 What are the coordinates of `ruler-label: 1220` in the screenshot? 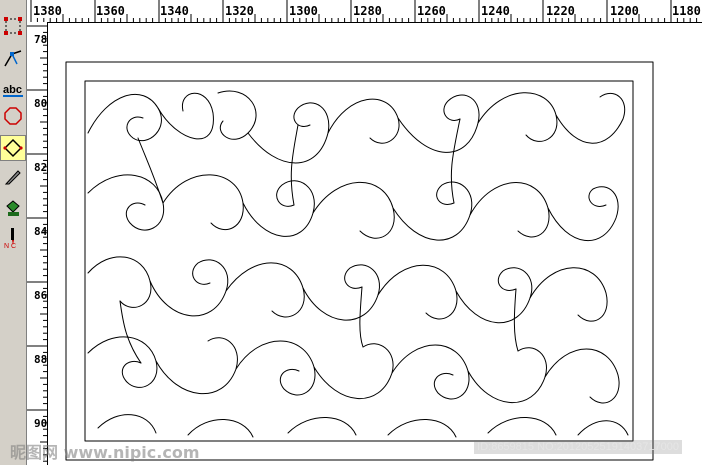 It's located at (560, 11).